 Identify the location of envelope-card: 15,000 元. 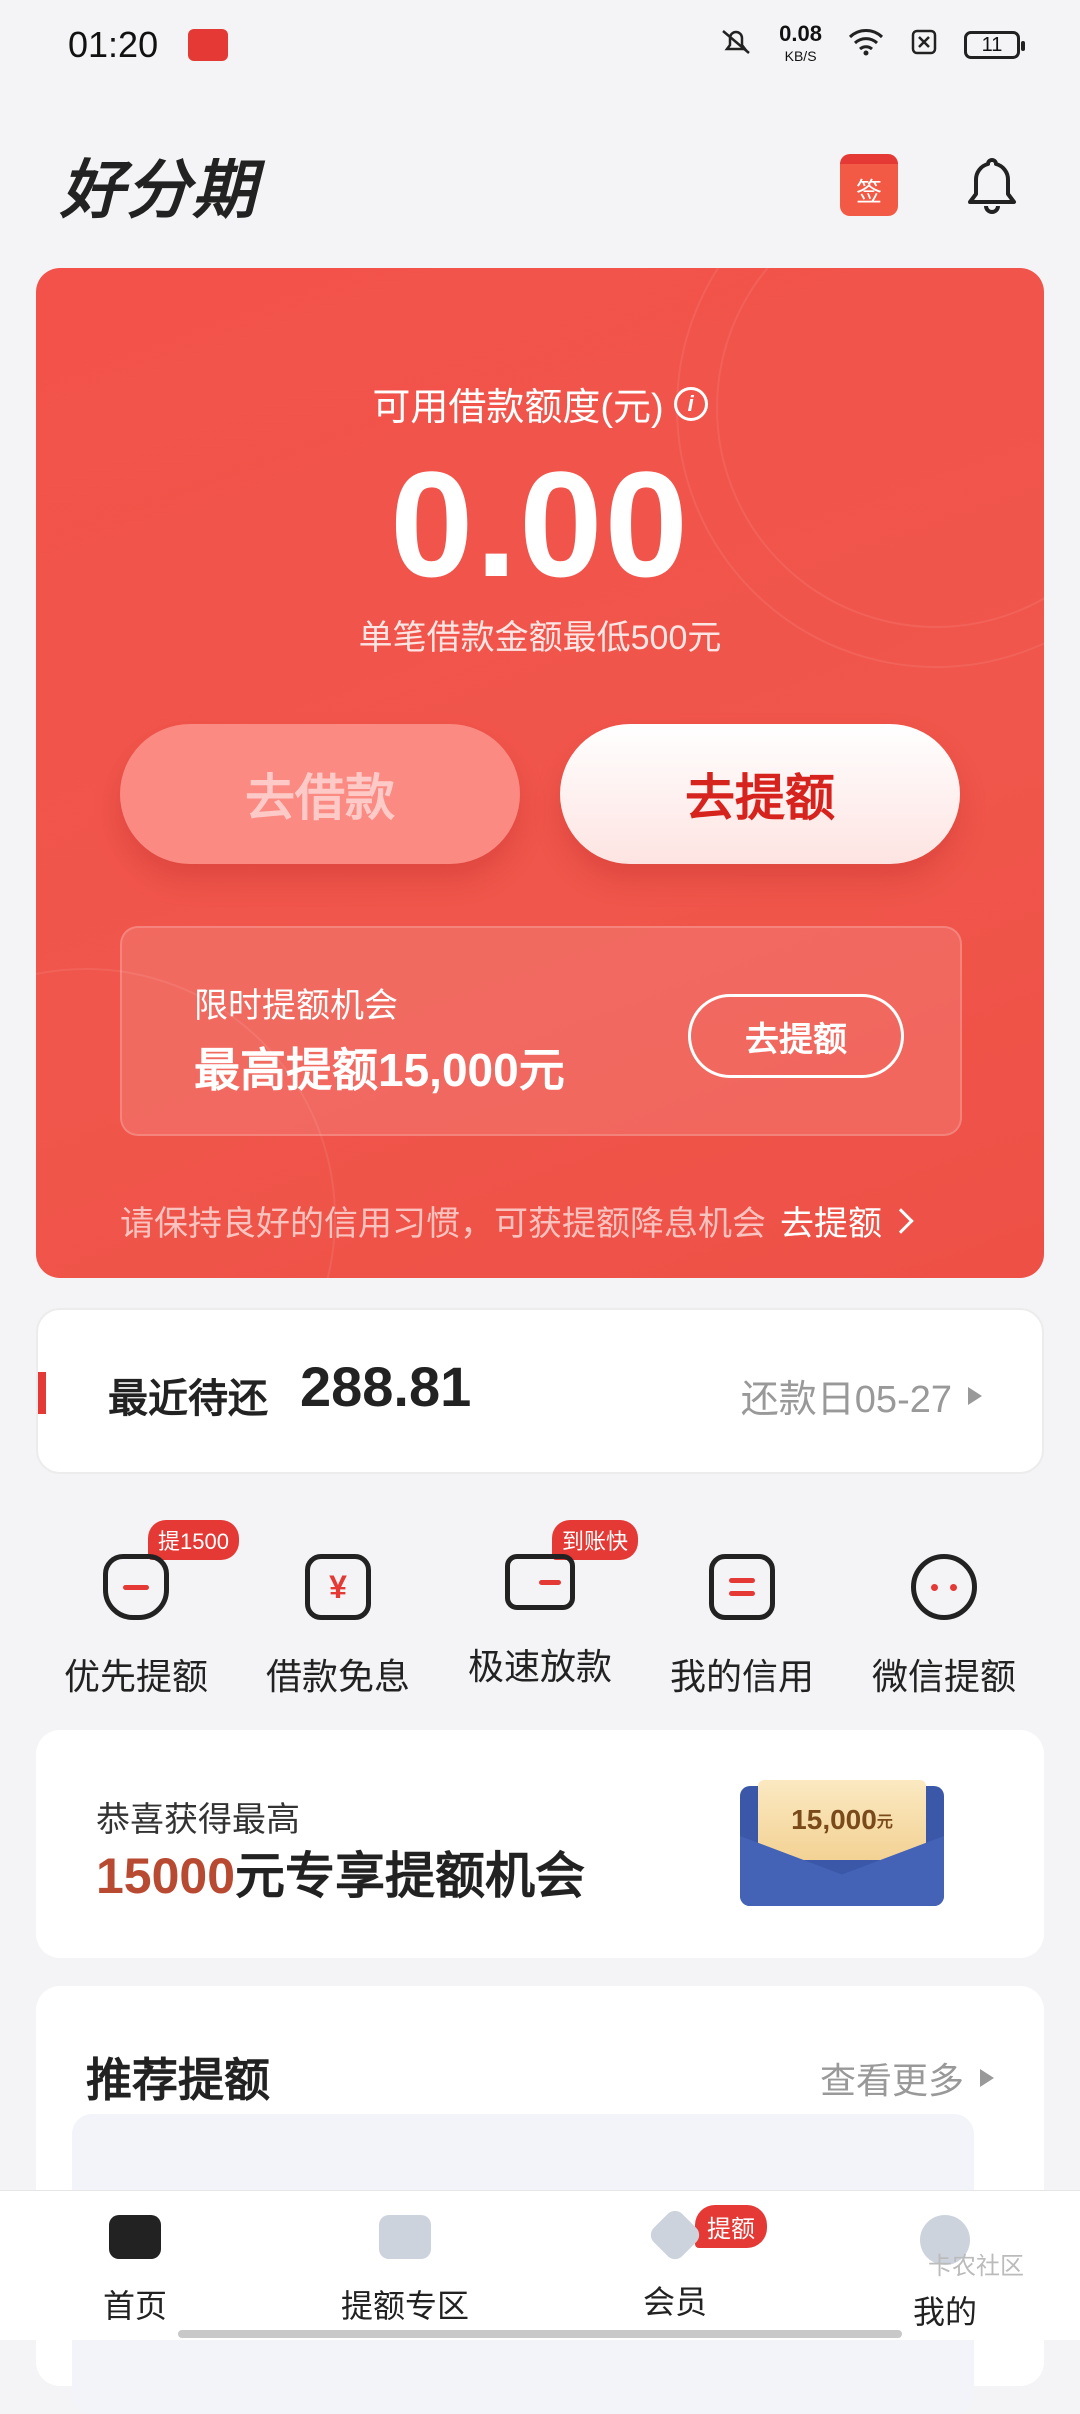
(842, 1820).